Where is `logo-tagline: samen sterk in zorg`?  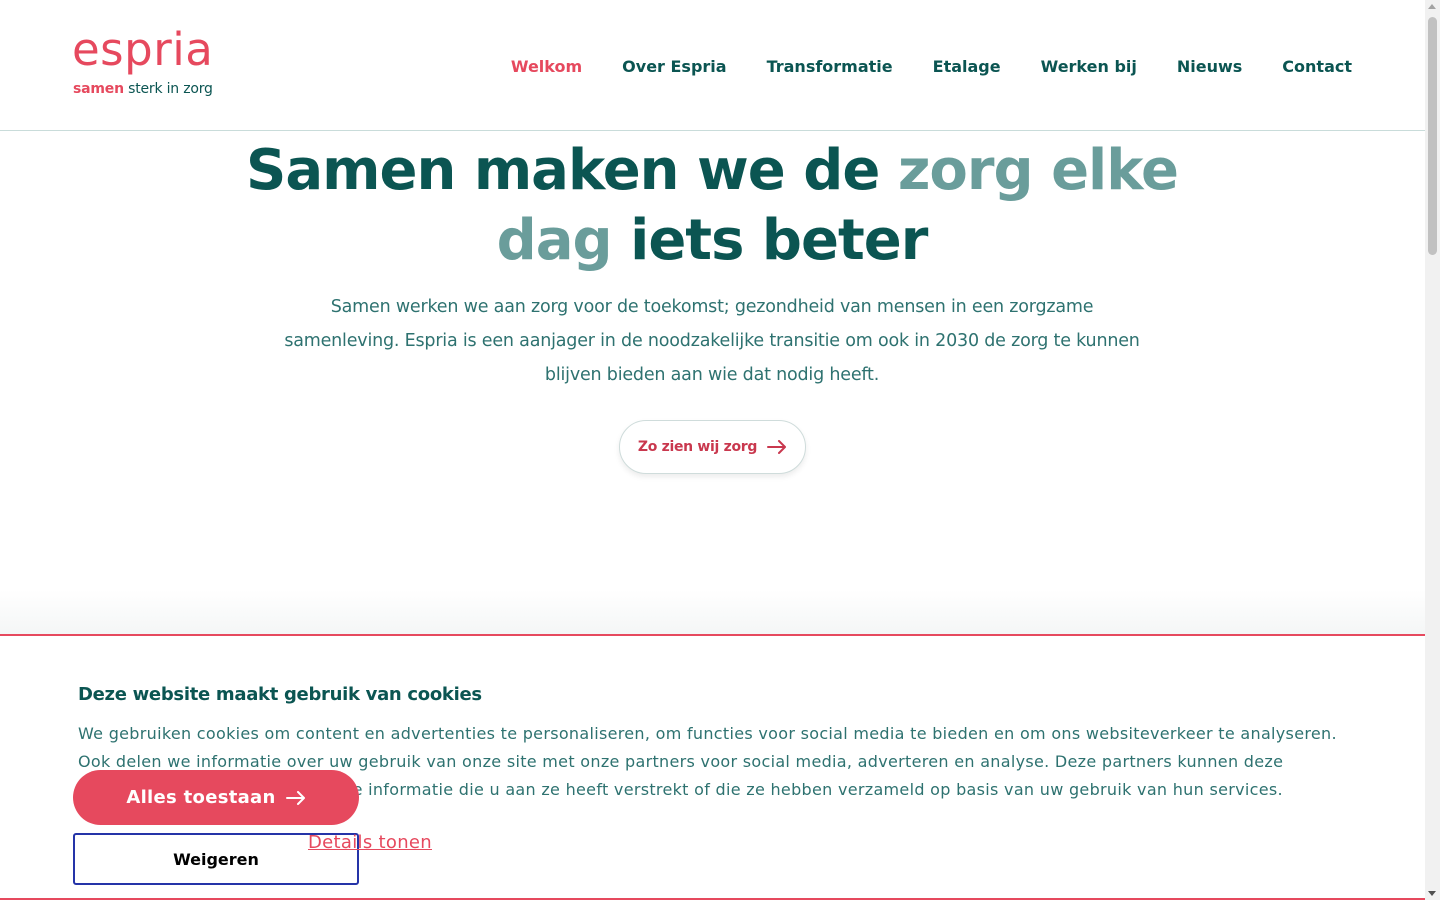
logo-tagline: samen sterk in zorg is located at coordinates (143, 89).